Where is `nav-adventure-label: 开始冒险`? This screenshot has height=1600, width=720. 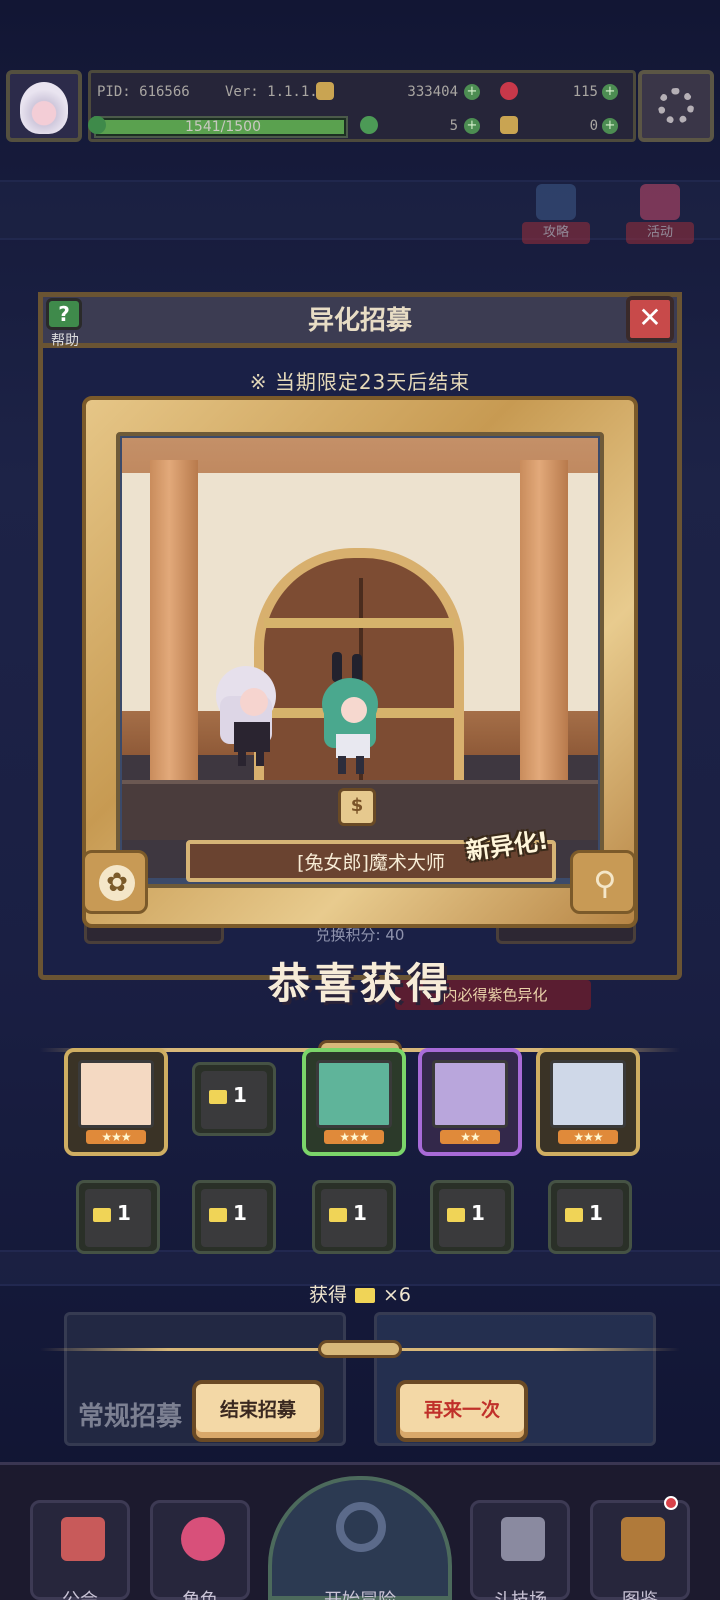
nav-adventure-label: 开始冒险 is located at coordinates (360, 1593).